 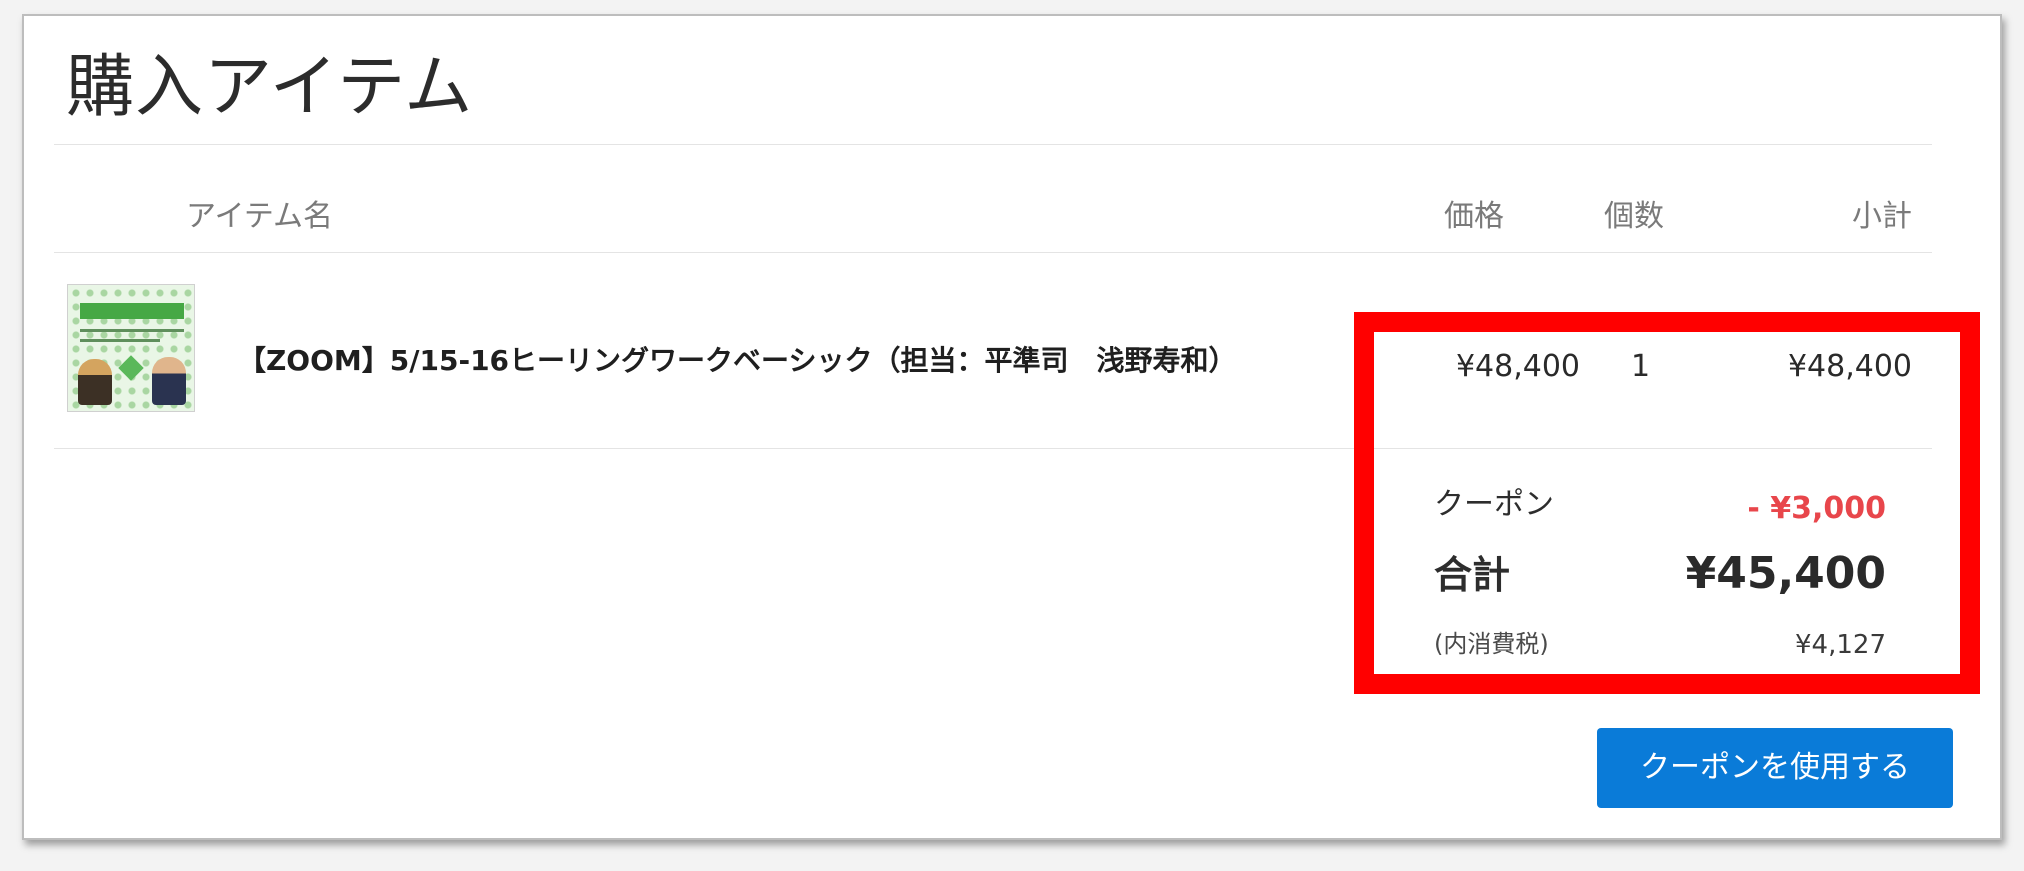 What do you see at coordinates (259, 216) in the screenshot?
I see `column-header-item-name: アイテム名` at bounding box center [259, 216].